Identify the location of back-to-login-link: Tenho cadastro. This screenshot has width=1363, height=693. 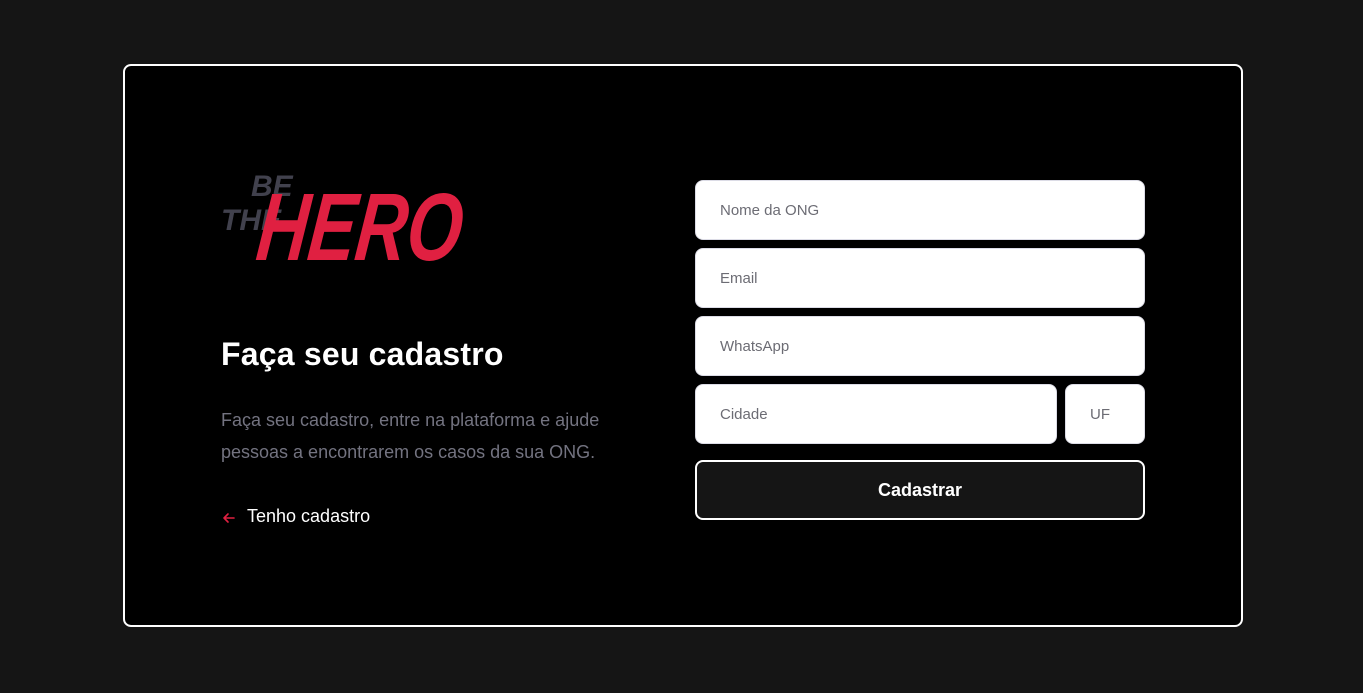
(295, 516).